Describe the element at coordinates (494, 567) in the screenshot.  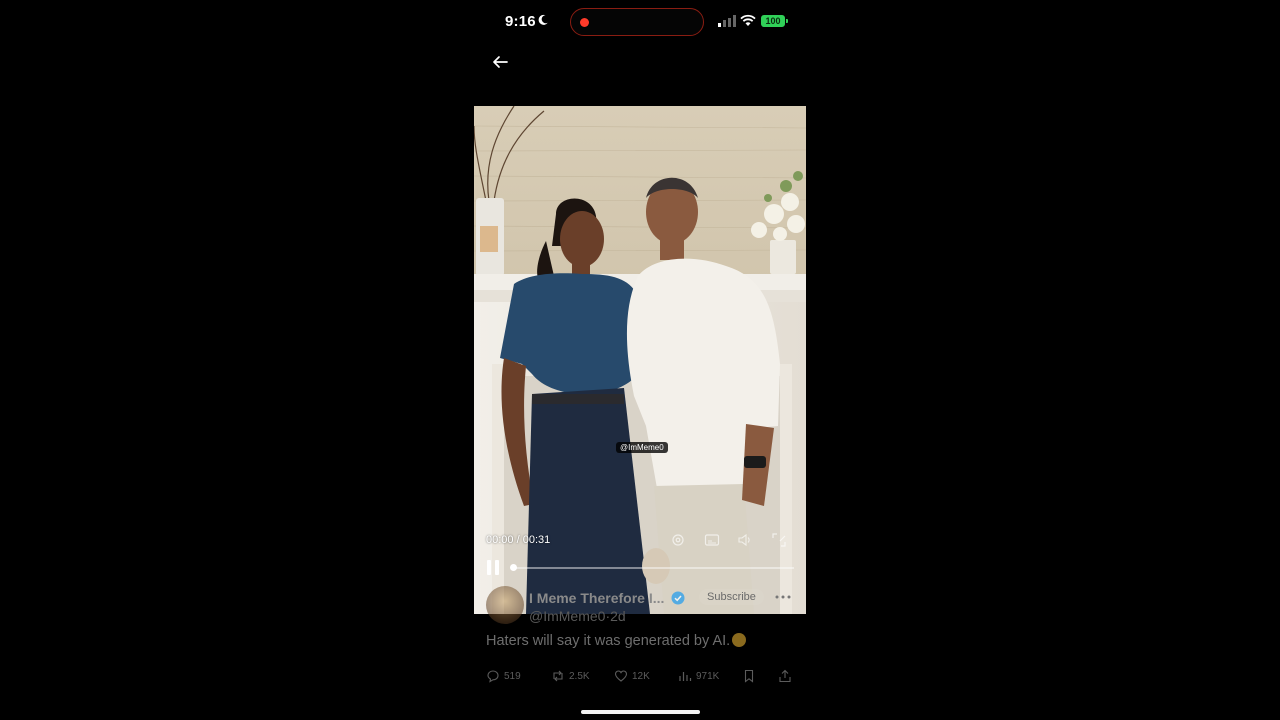
I see `pause-button` at that location.